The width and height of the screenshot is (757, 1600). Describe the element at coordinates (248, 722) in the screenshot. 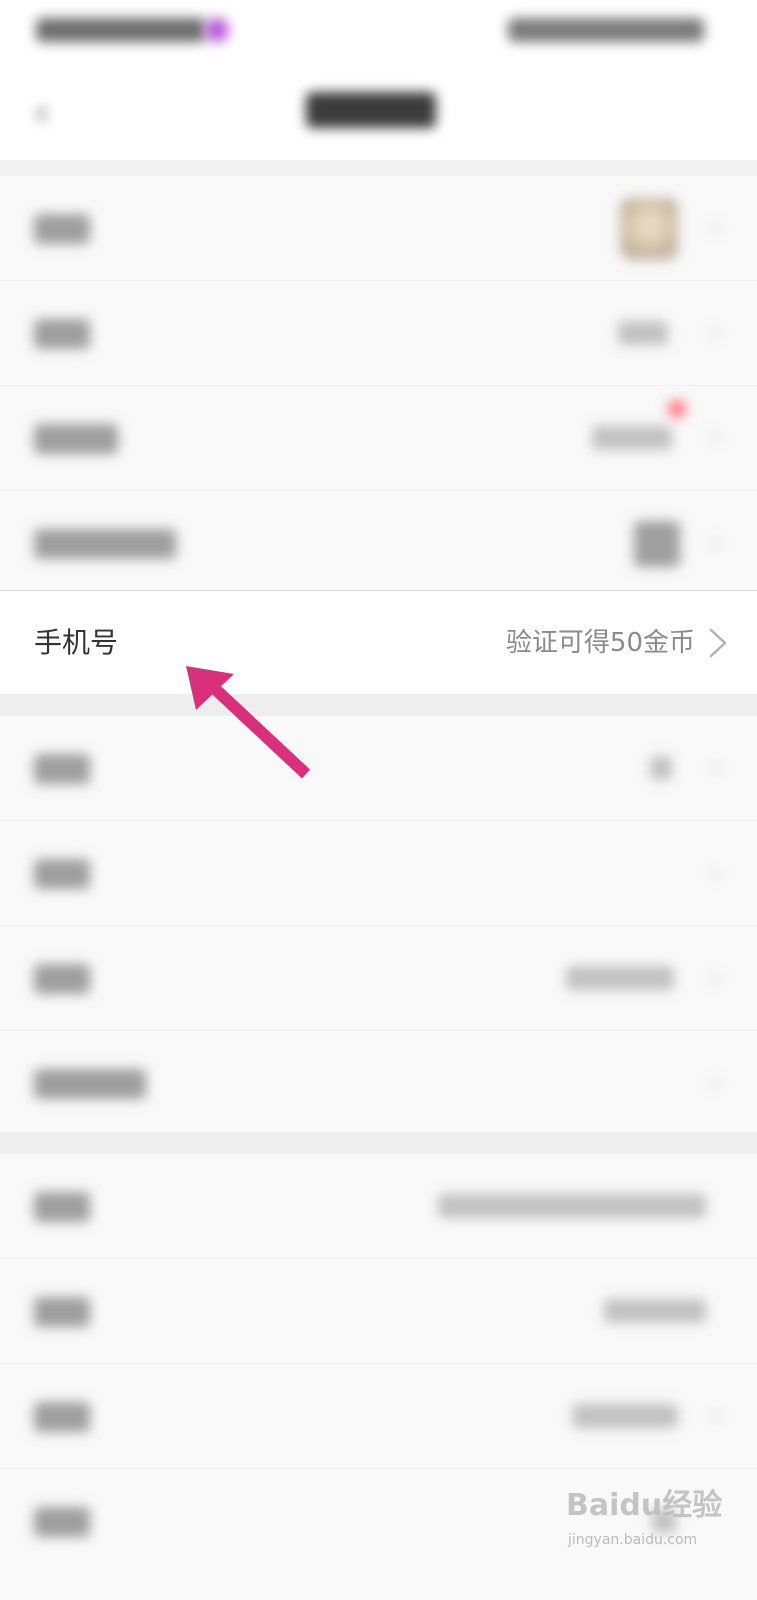

I see `pointer-arrow-icon` at that location.